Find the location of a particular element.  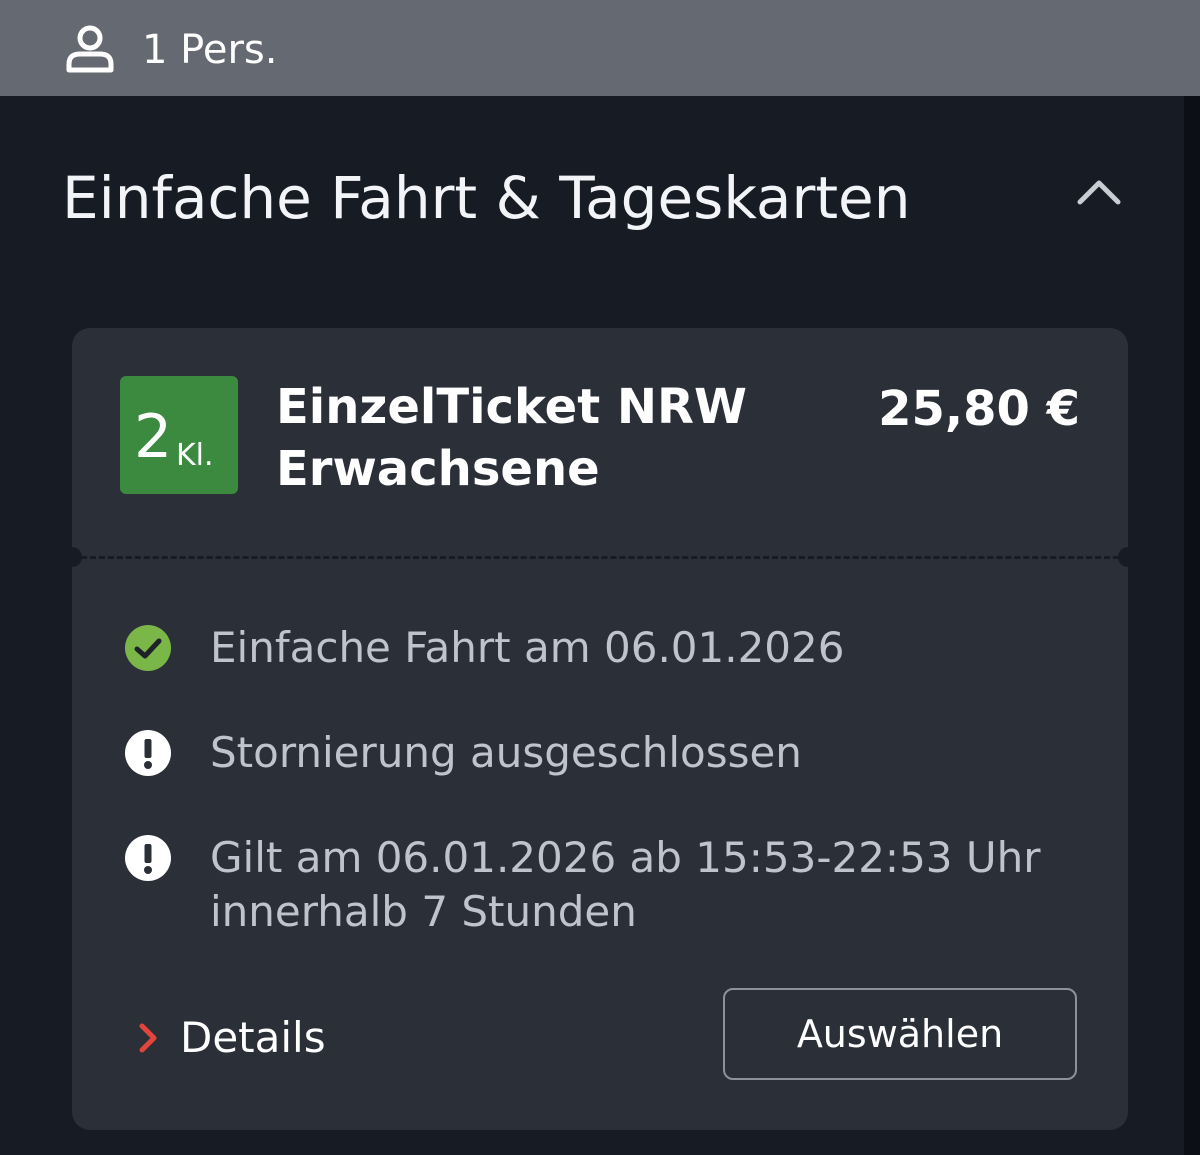

class-badge: 2 Kl. is located at coordinates (179, 435).